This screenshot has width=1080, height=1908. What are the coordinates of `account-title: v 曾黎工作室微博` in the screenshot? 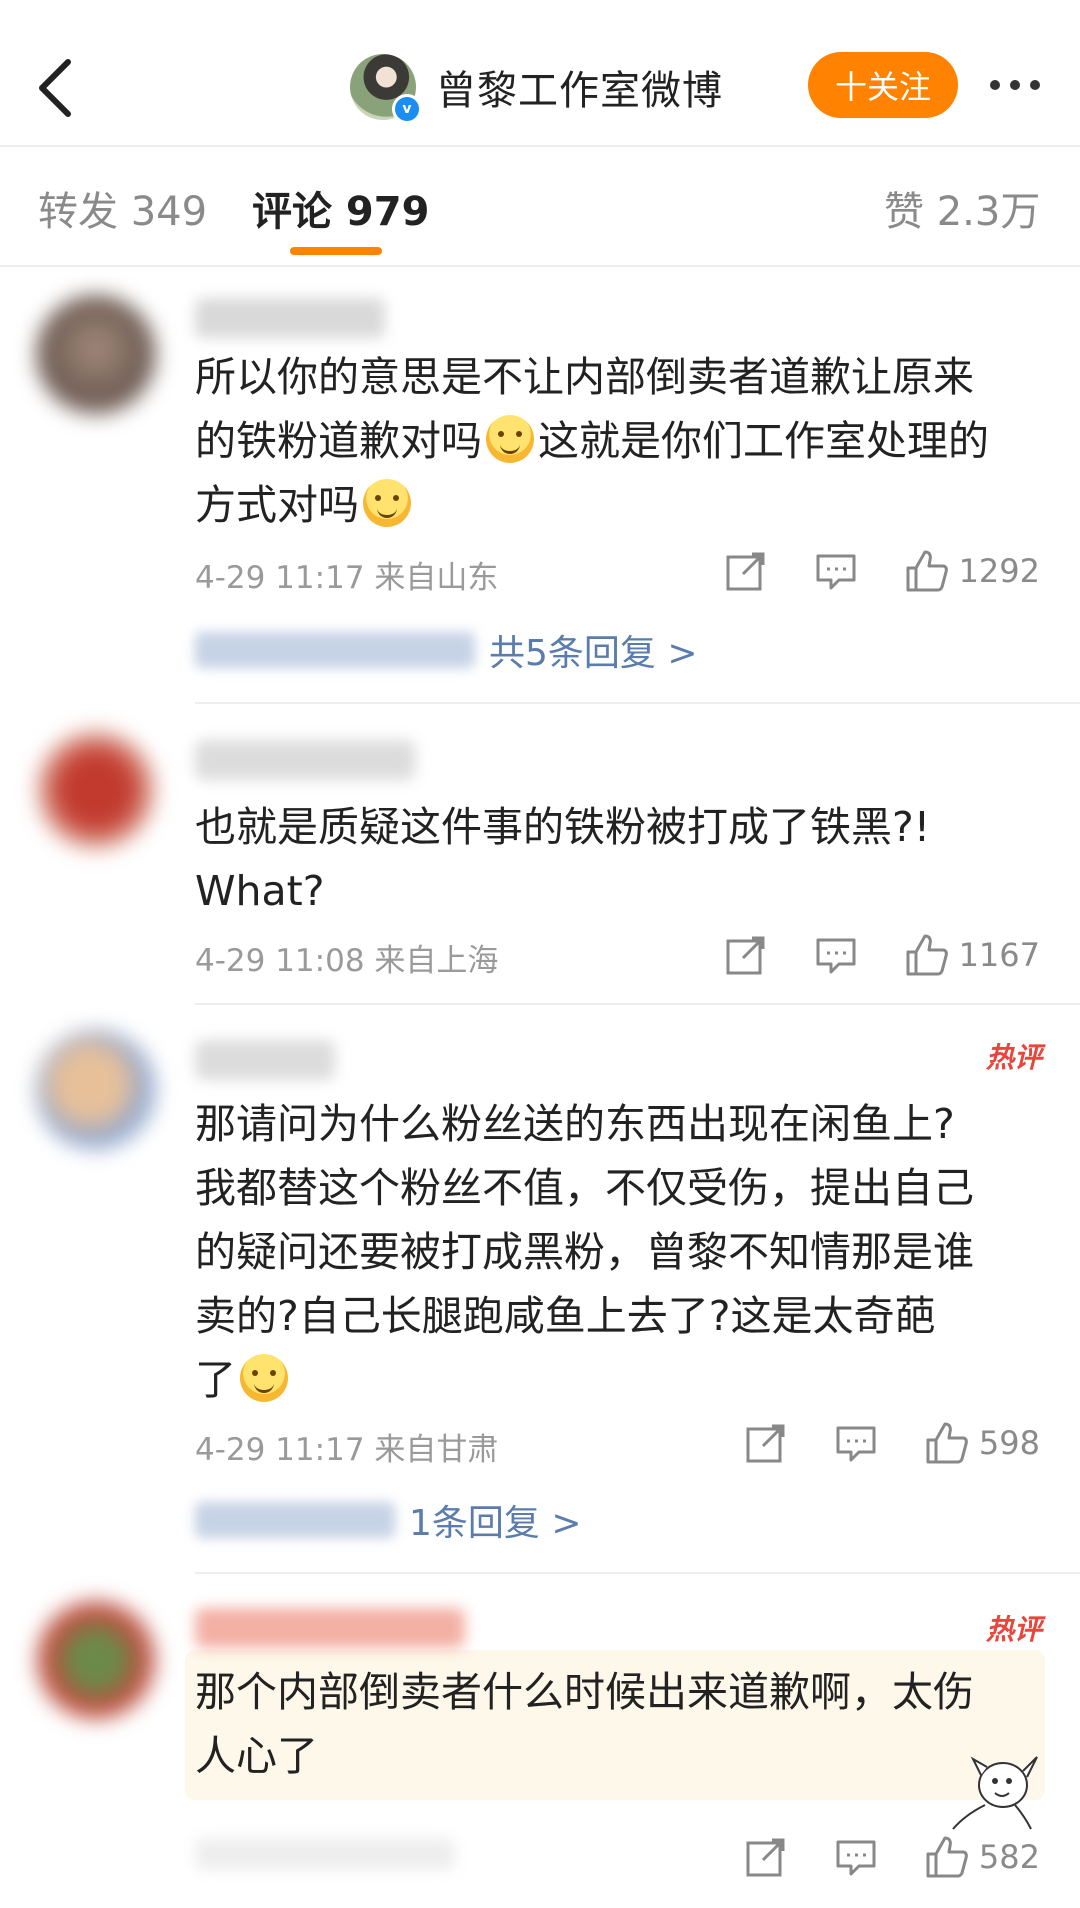 It's located at (536, 88).